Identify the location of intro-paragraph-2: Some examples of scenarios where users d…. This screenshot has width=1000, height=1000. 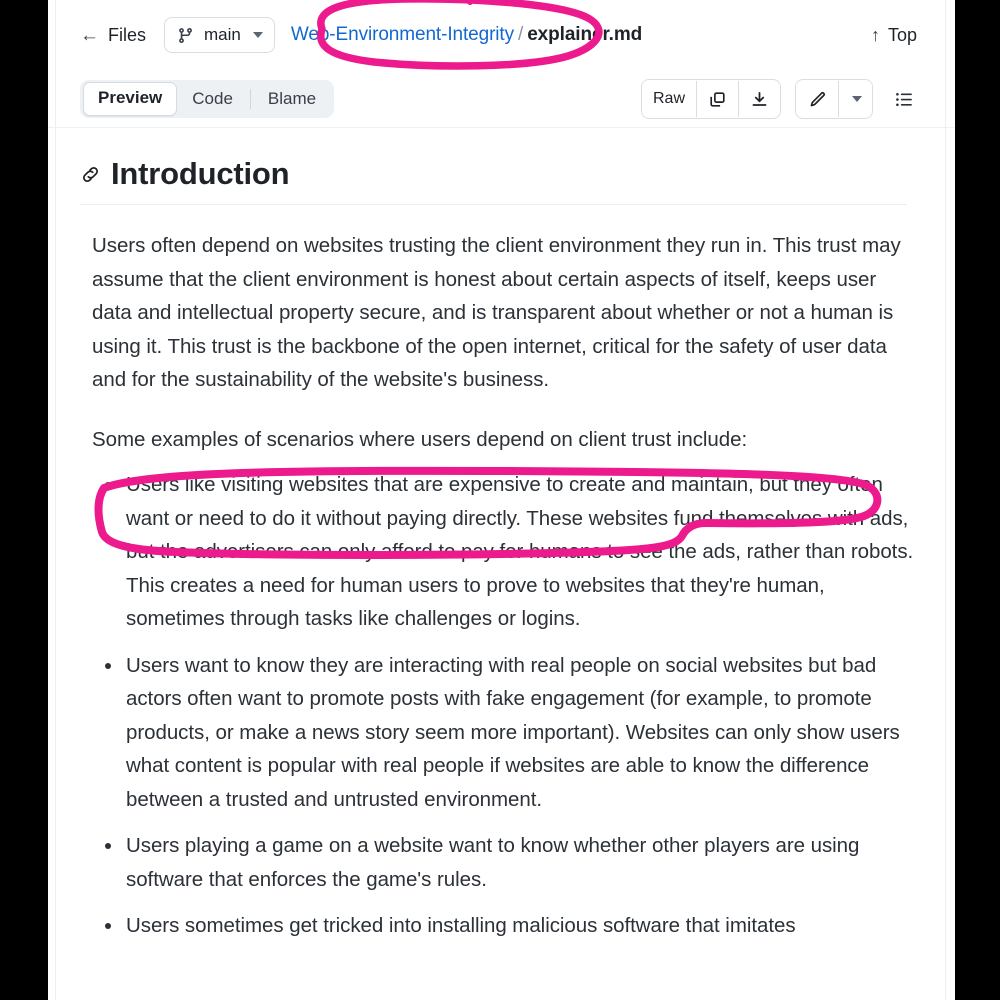
(420, 439).